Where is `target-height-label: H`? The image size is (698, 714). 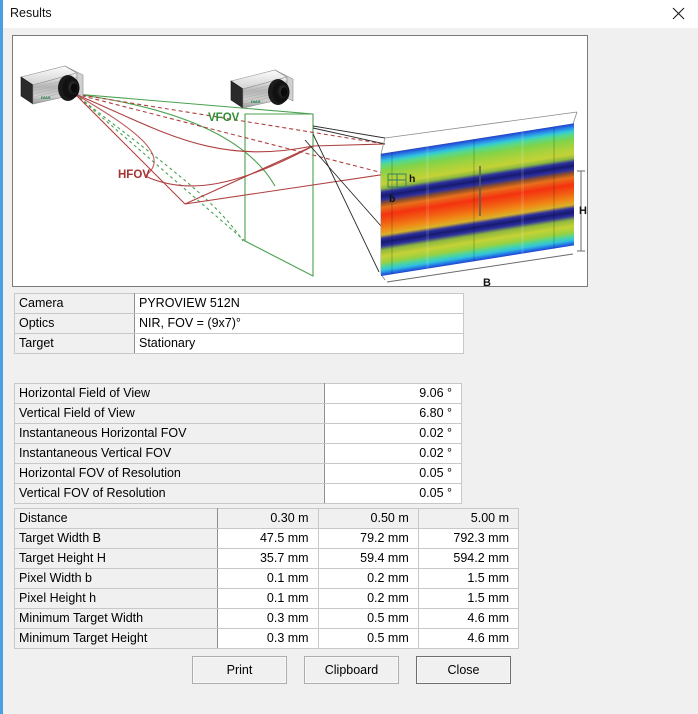 target-height-label: H is located at coordinates (583, 211).